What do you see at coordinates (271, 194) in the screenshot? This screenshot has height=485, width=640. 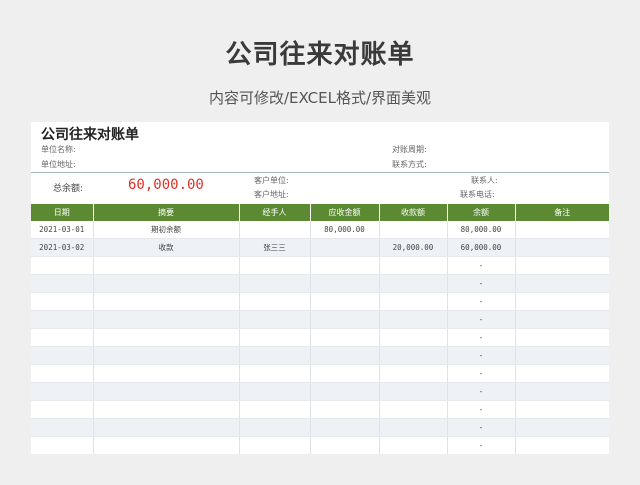 I see `customer-address-label: 客户地址:` at bounding box center [271, 194].